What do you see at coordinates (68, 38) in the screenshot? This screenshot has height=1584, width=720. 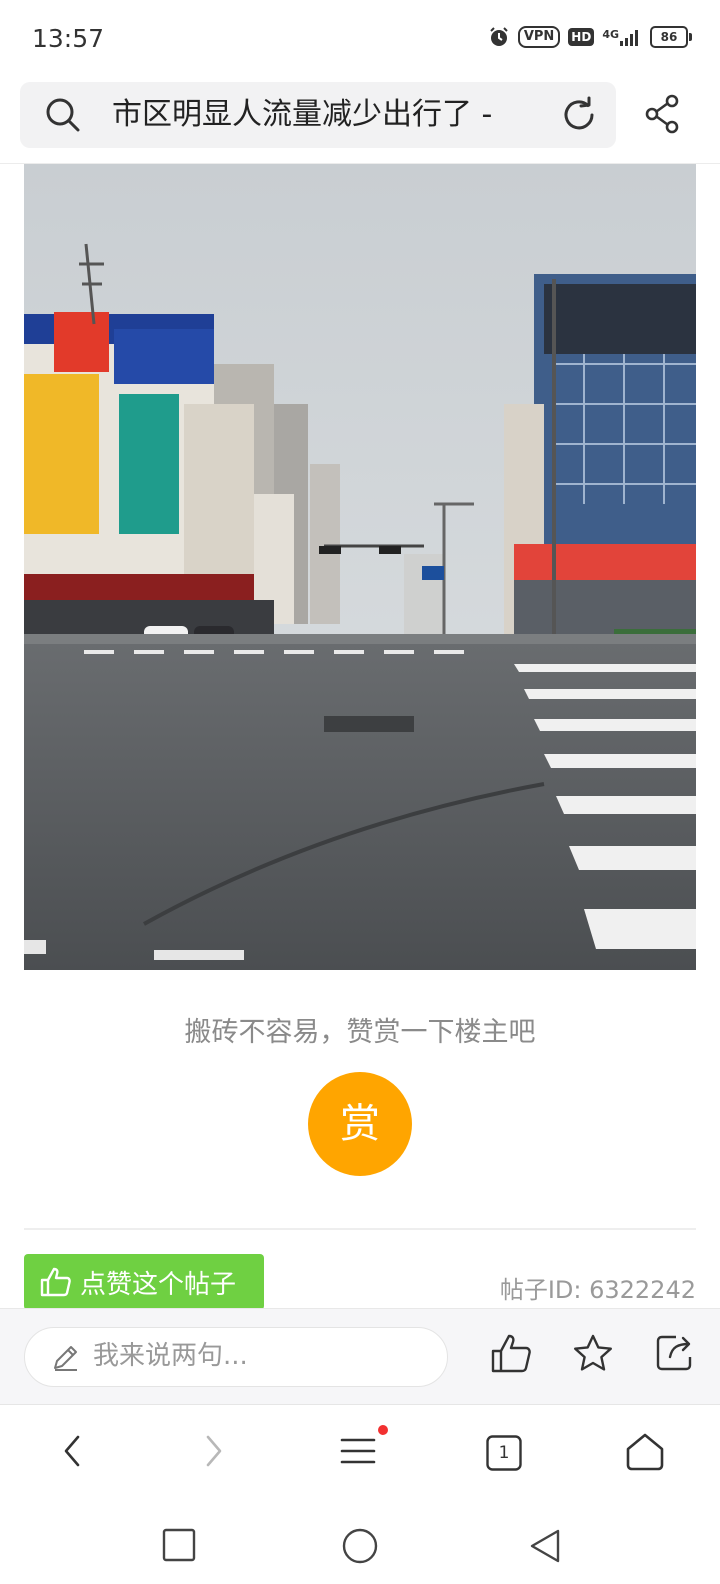 I see `status-time: 13:57` at bounding box center [68, 38].